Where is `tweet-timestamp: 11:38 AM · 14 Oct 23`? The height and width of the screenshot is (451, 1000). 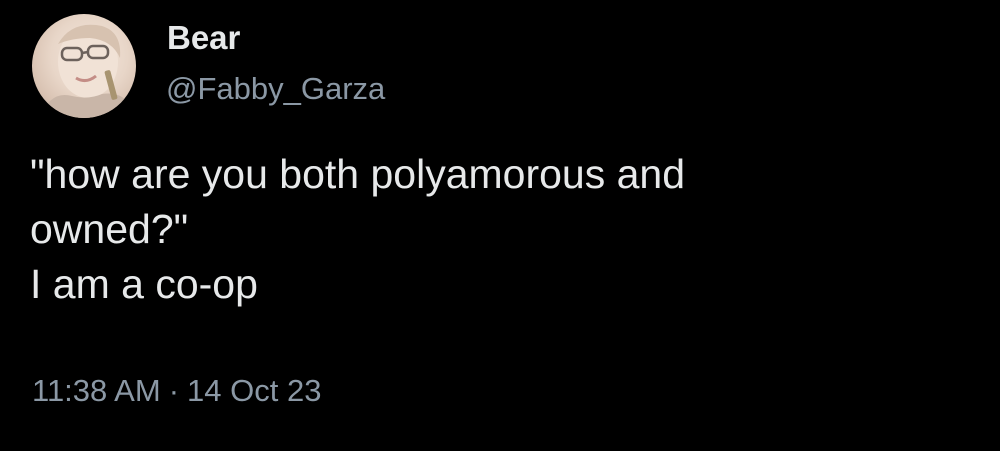 tweet-timestamp: 11:38 AM · 14 Oct 23 is located at coordinates (176, 391).